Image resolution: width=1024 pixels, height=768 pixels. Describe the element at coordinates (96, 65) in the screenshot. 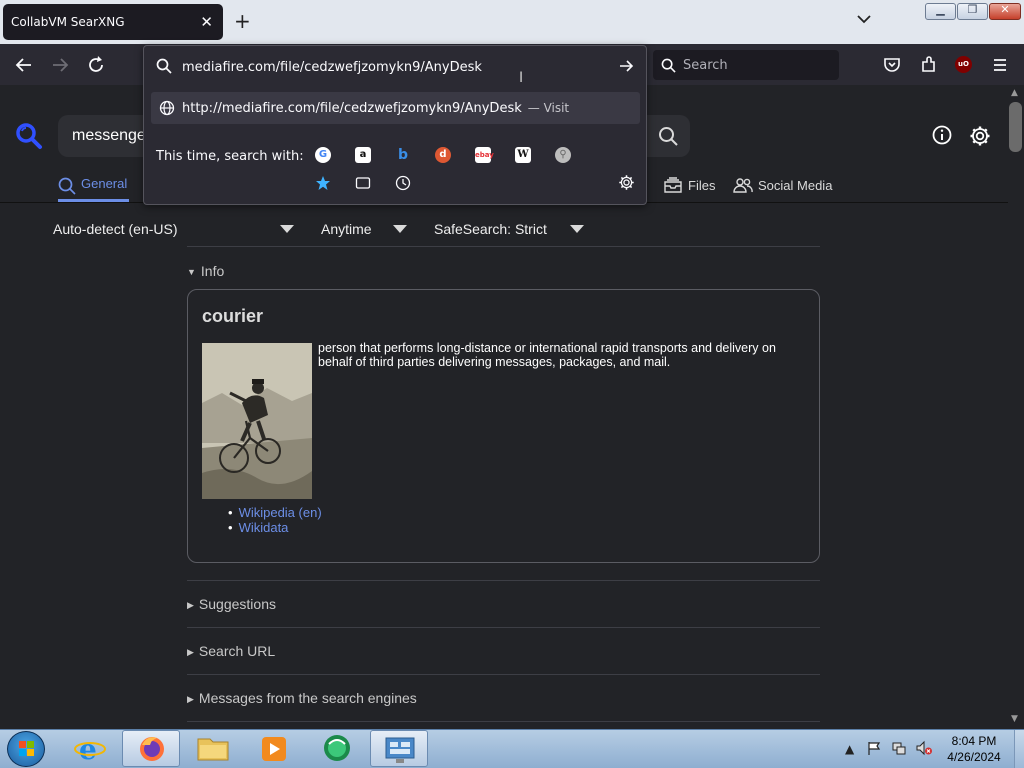

I see `reload-icon` at that location.